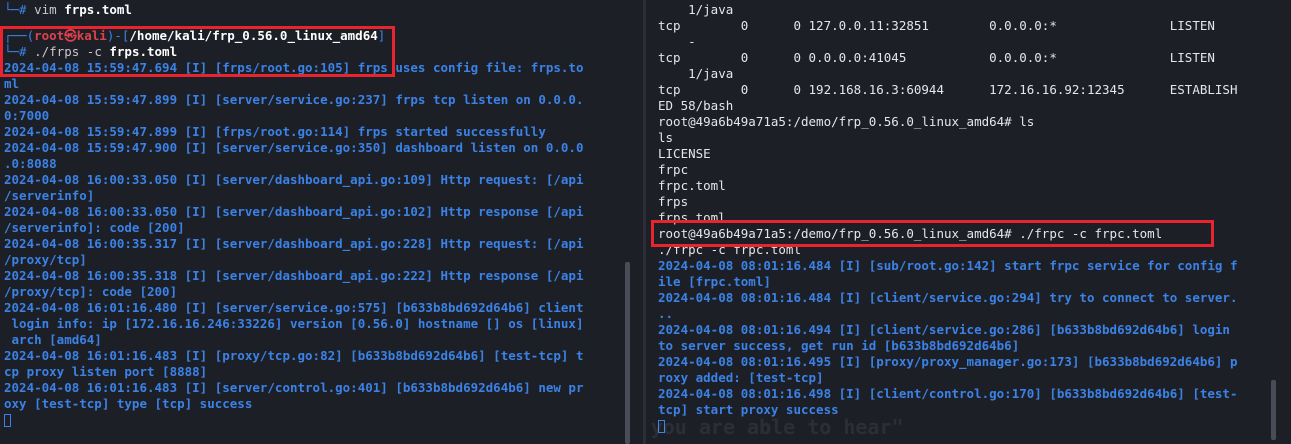  I want to click on ls-output-line: frpc, so click(673, 169).